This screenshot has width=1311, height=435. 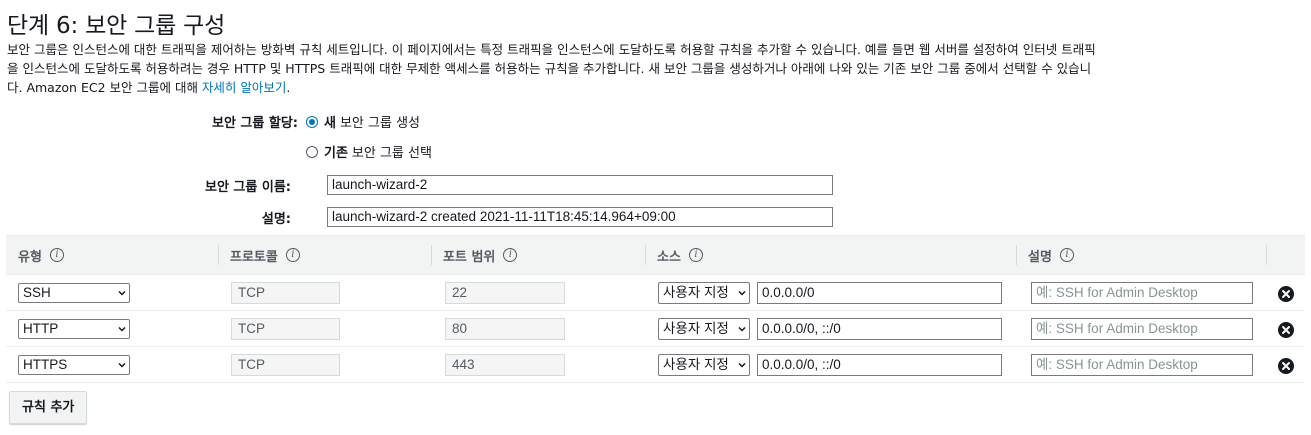 What do you see at coordinates (469, 257) in the screenshot?
I see `header-port-label: 포트 범위` at bounding box center [469, 257].